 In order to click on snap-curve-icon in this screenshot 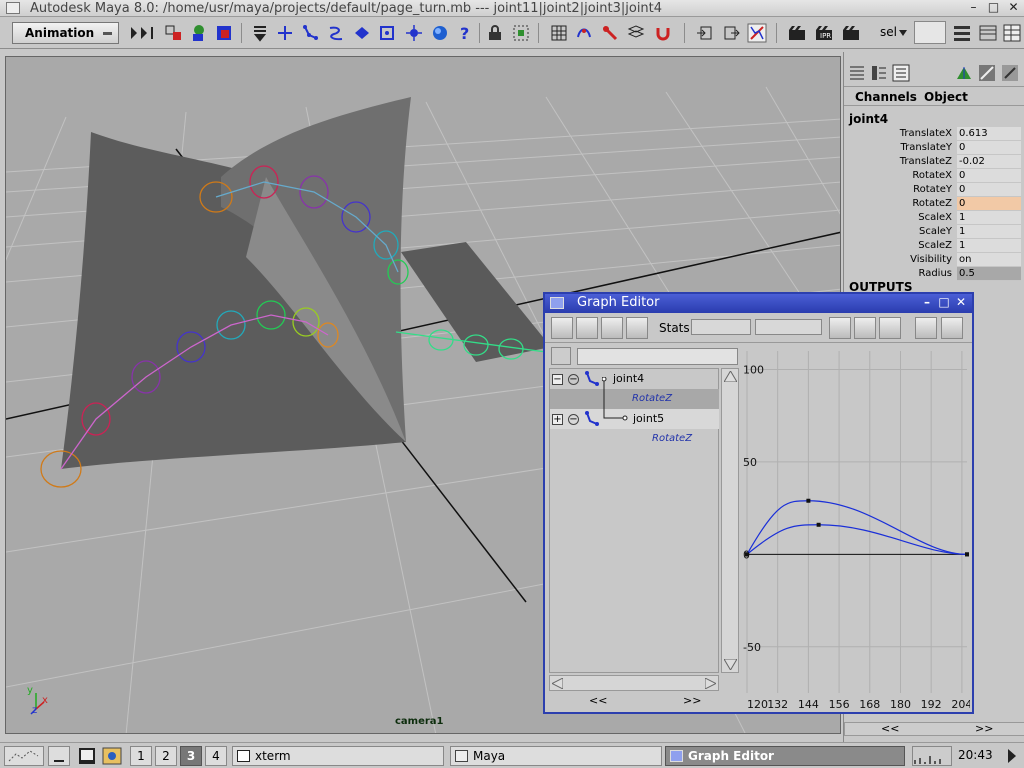, I will do `click(336, 33)`.